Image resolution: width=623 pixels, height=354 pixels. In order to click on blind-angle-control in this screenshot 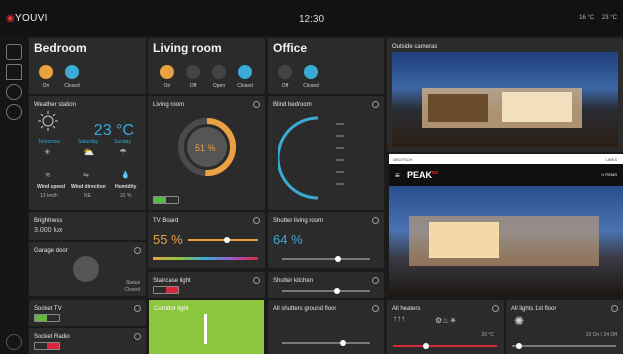, I will do `click(325, 157)`.